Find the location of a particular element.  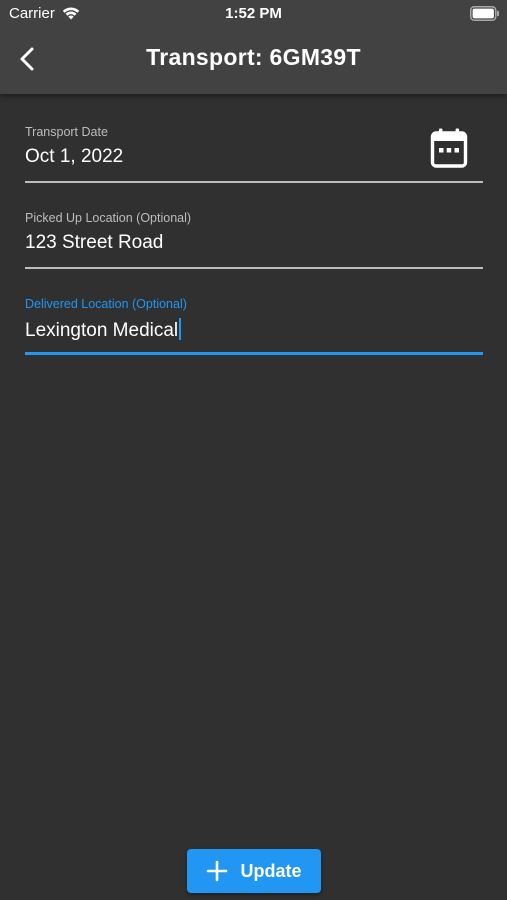

app-bar: Transport: 6GM39T is located at coordinates (253, 61).